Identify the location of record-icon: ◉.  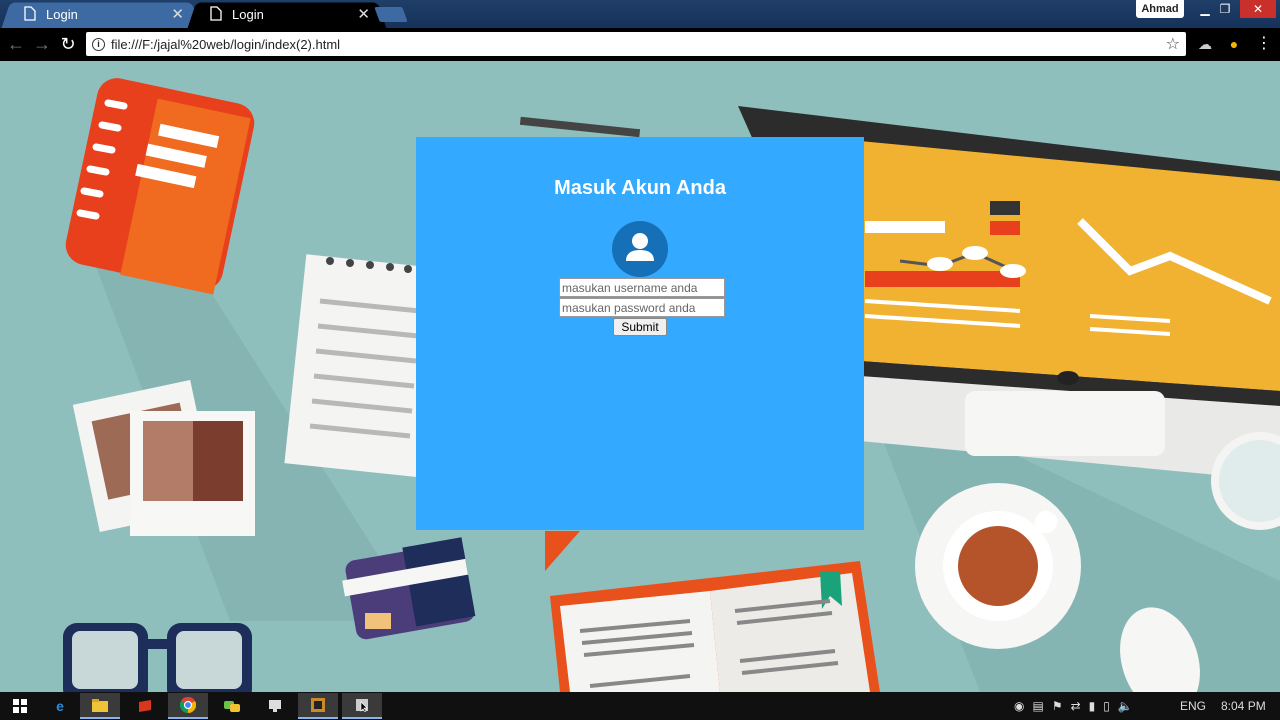
(1019, 706).